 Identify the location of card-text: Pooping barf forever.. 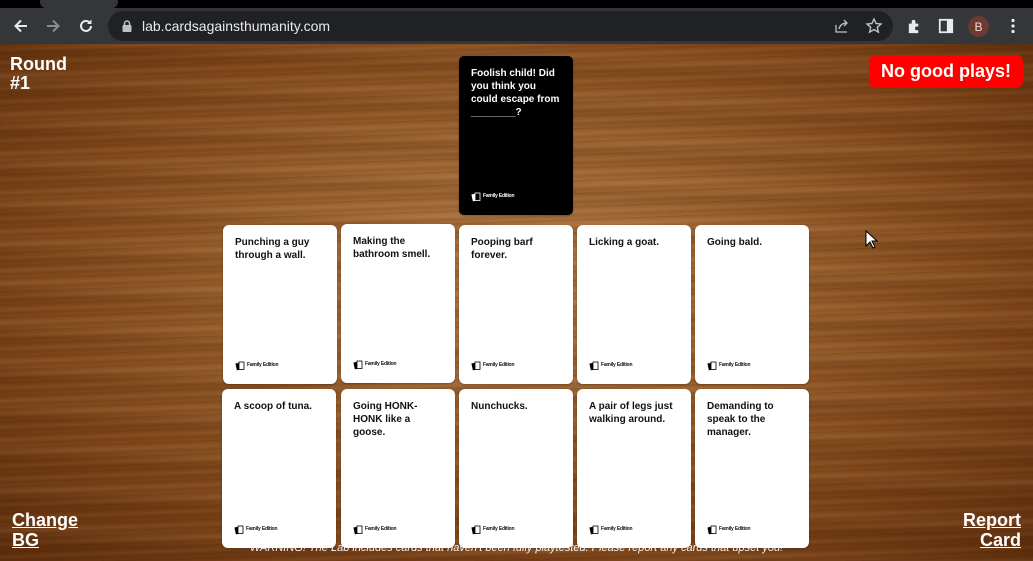
(502, 249).